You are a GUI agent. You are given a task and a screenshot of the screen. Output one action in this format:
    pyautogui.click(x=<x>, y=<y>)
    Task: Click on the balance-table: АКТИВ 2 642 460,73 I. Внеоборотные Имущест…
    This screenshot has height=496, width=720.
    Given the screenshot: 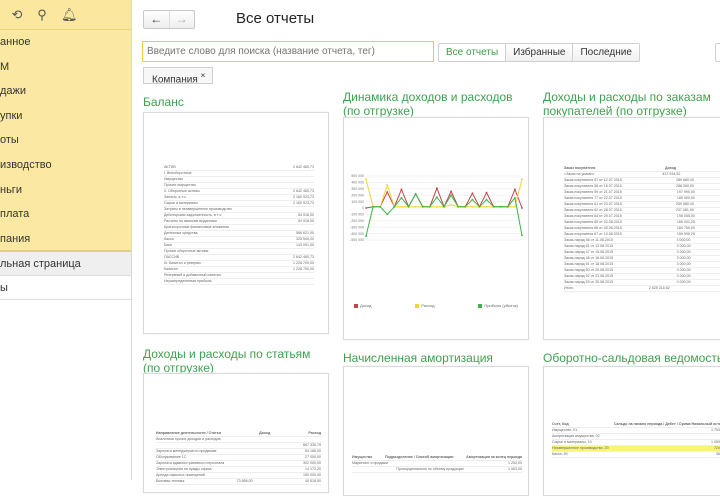 What is the action you would take?
    pyautogui.click(x=239, y=225)
    